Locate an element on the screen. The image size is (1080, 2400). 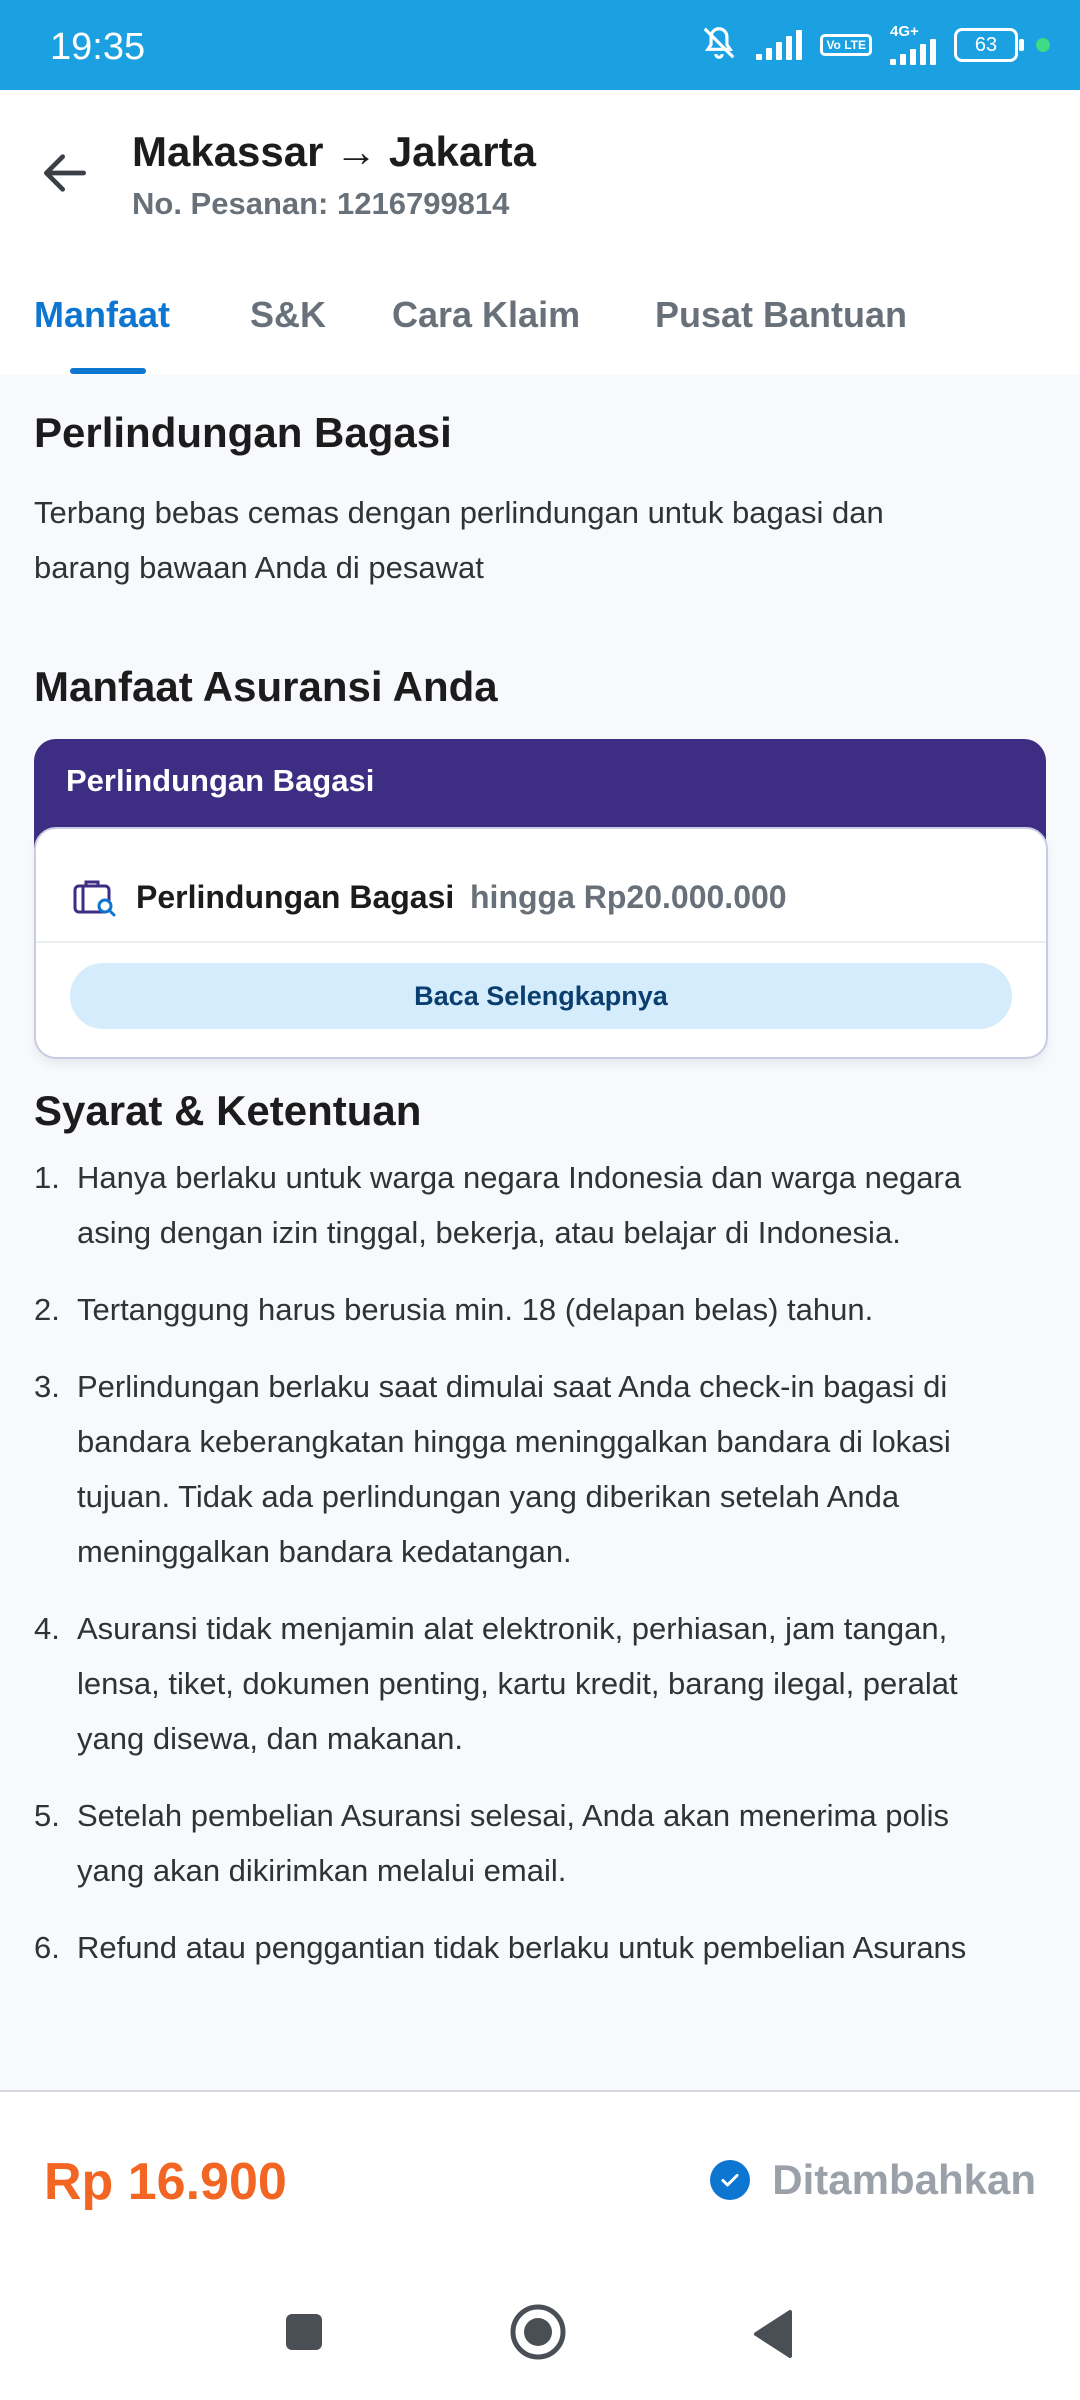
benefit-item-name: Perlindungan Bagasi is located at coordinates (295, 897).